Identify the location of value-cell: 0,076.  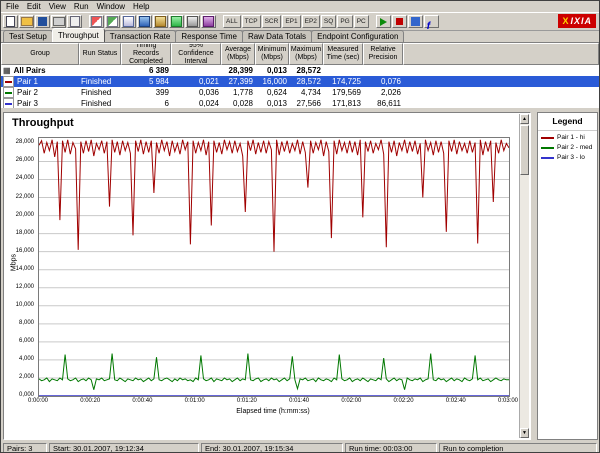
(390, 81).